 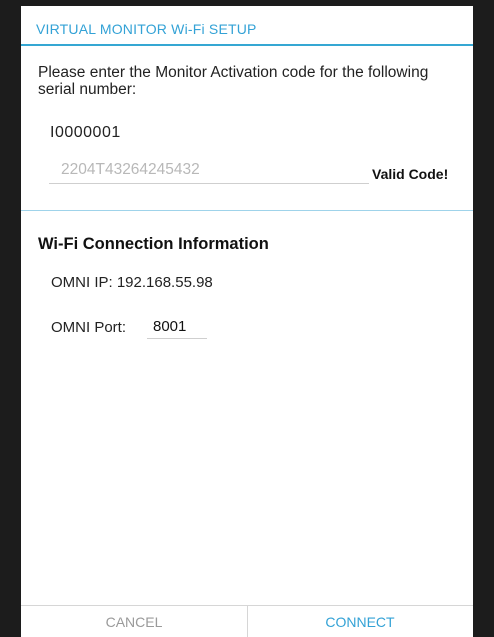 What do you see at coordinates (153, 244) in the screenshot?
I see `wifi-section-header: Wi-Fi Connection Information` at bounding box center [153, 244].